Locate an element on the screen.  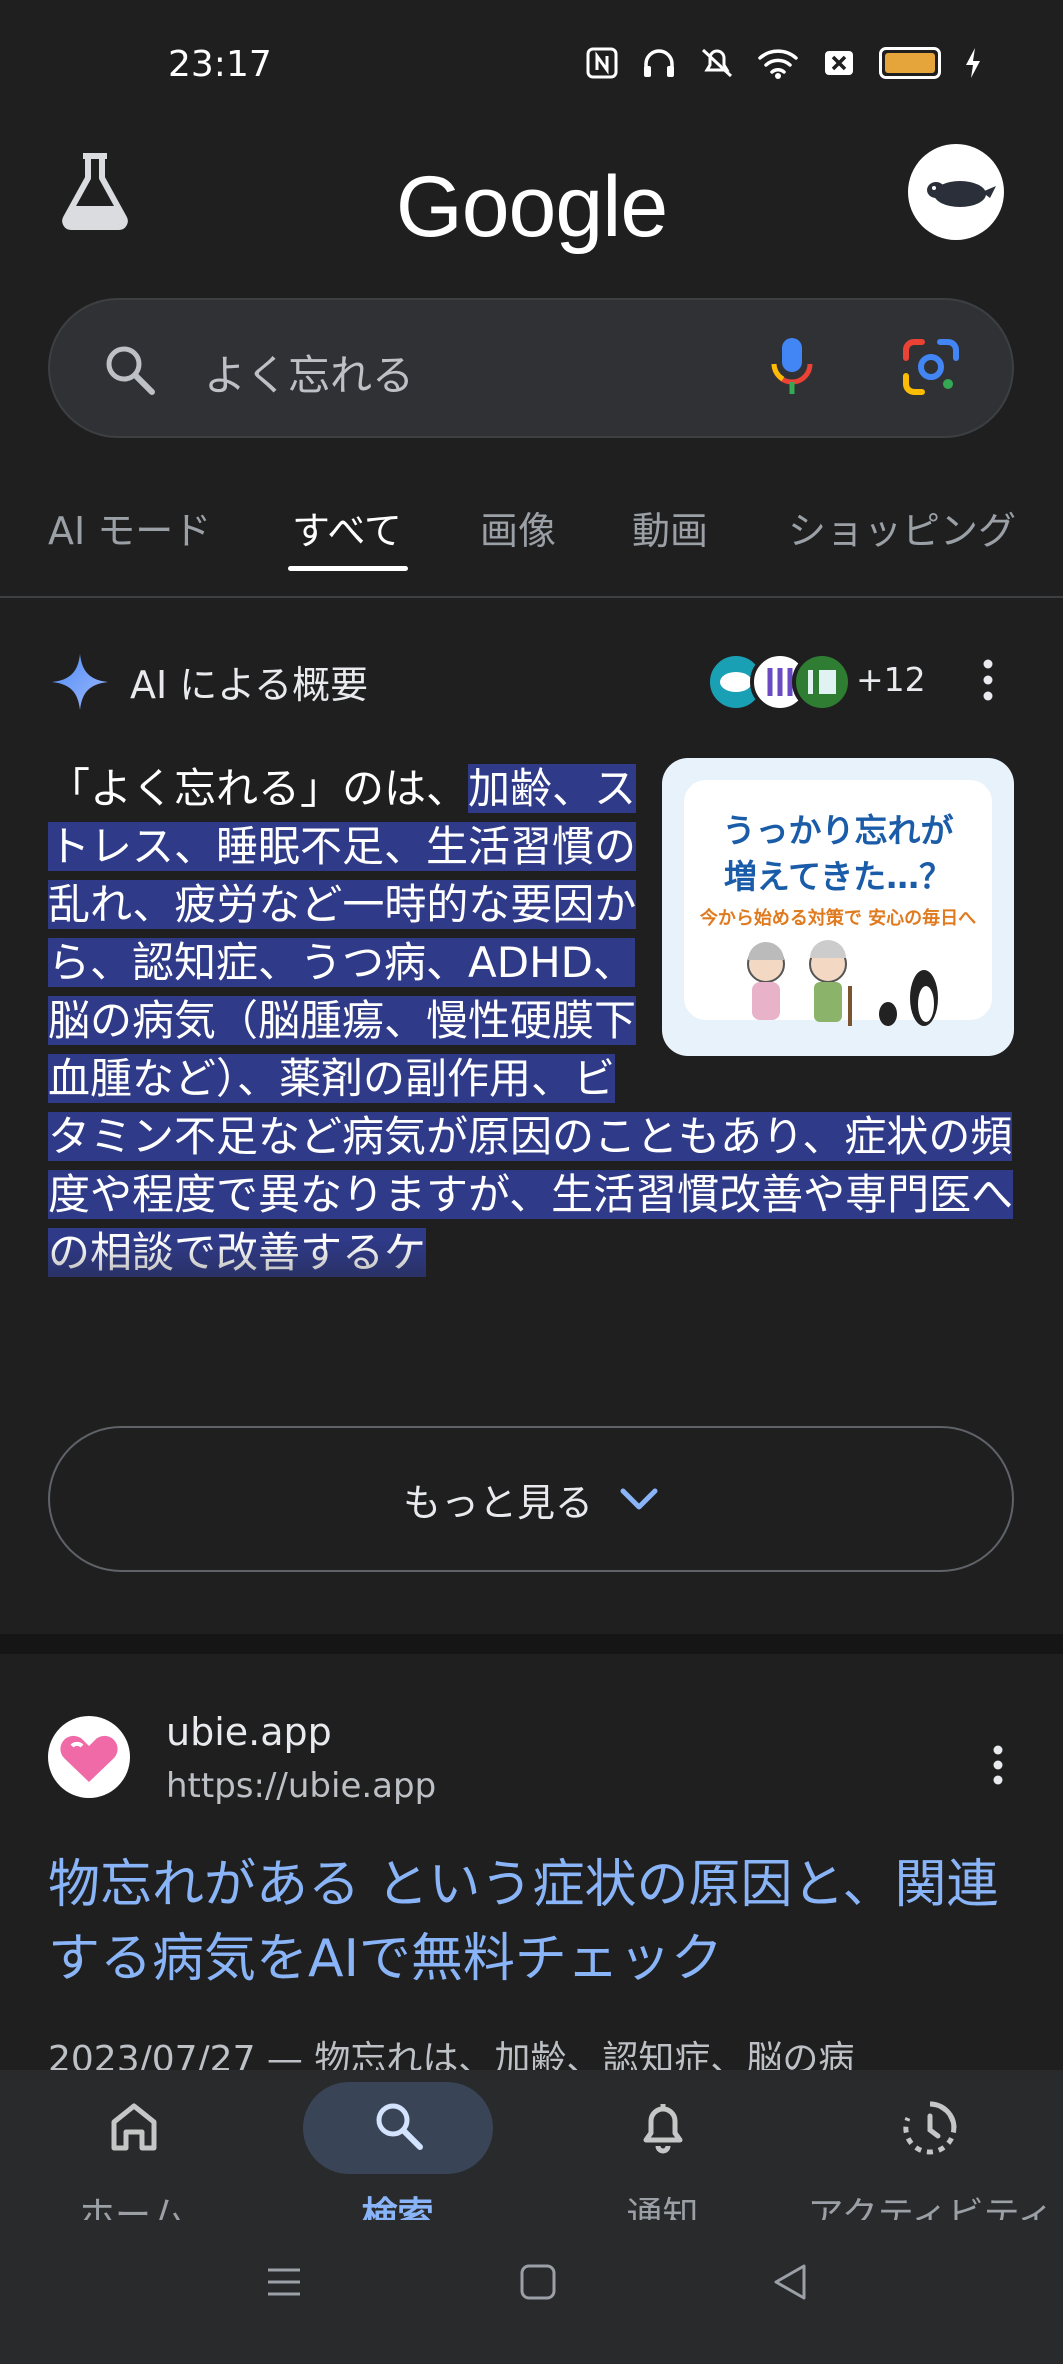
google-lens-icon is located at coordinates (931, 367).